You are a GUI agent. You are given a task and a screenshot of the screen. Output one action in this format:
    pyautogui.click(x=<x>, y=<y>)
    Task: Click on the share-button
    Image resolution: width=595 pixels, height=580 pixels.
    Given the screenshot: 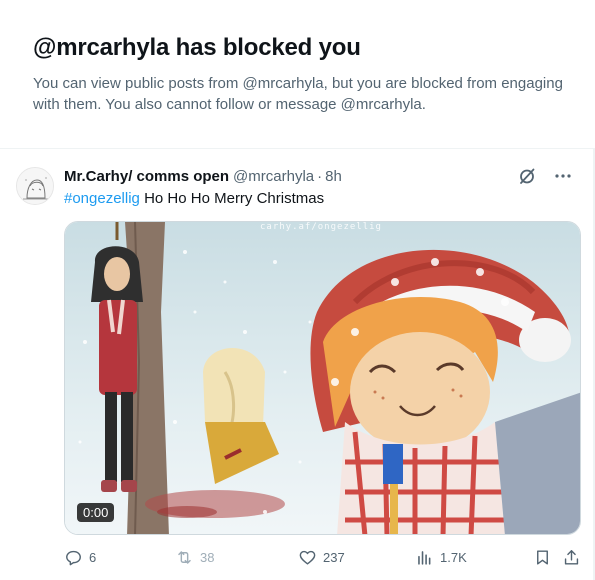 What is the action you would take?
    pyautogui.click(x=571, y=557)
    